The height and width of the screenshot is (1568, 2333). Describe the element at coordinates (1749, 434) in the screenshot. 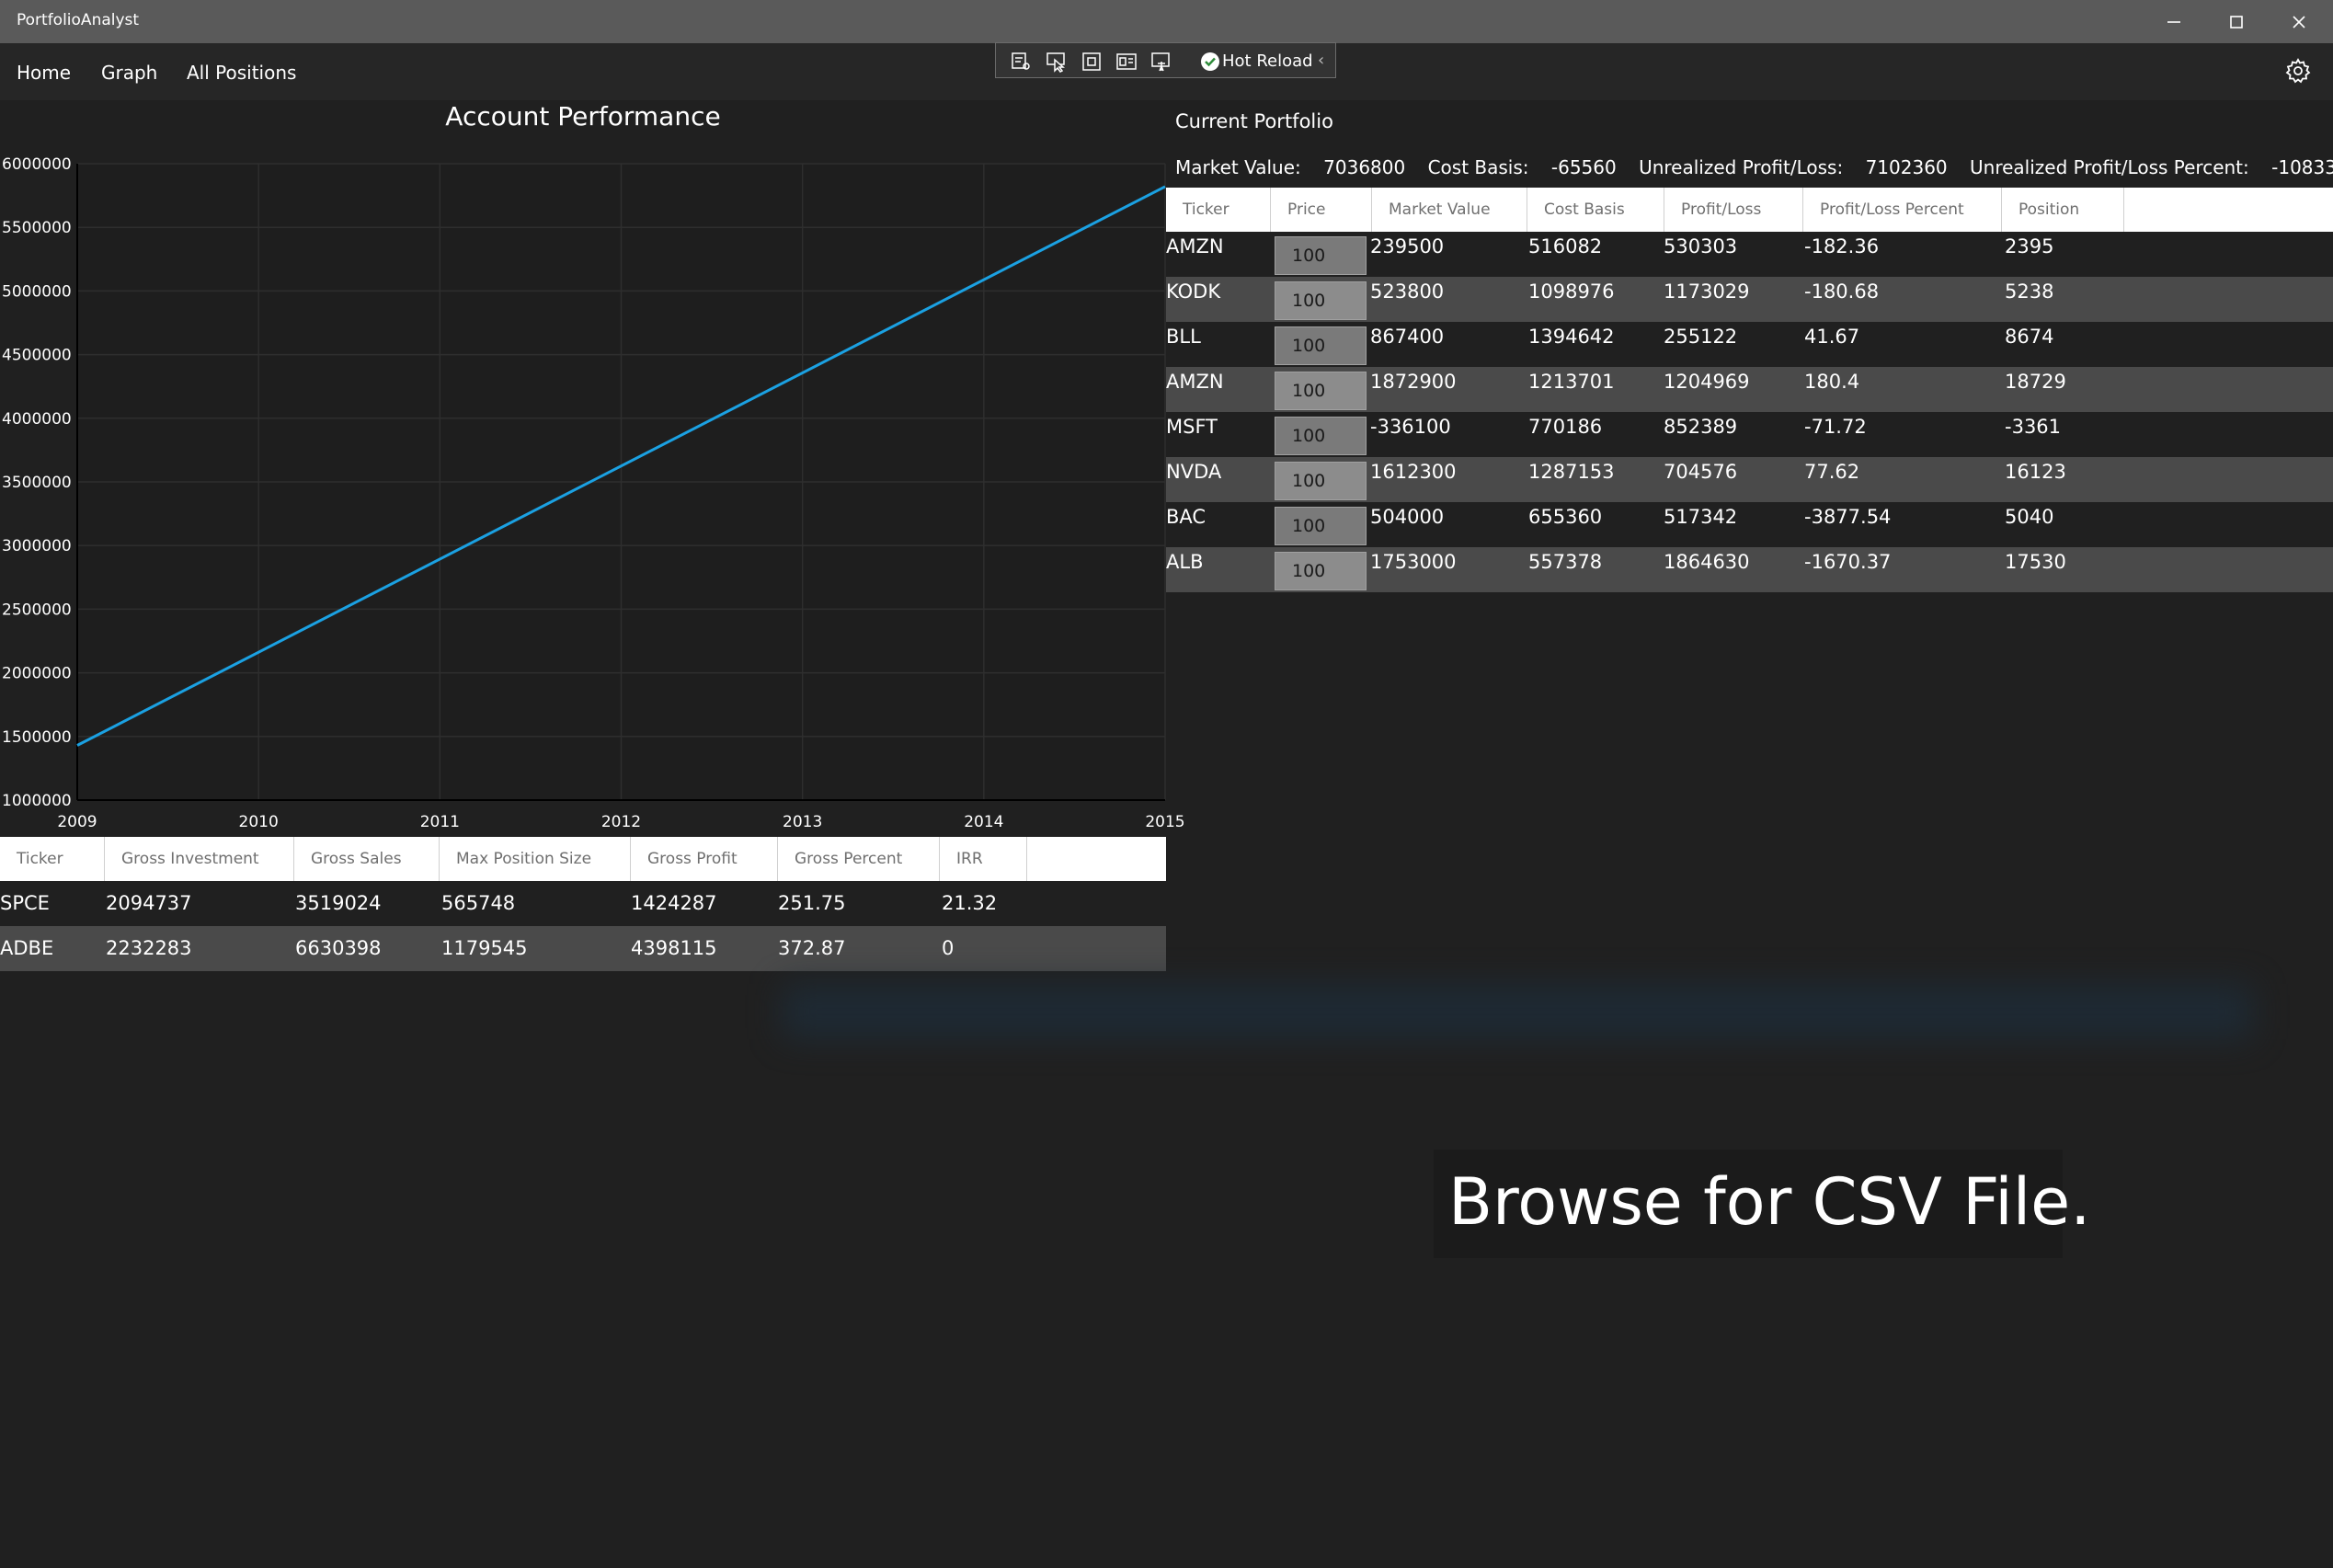

I see `portfolio-table-row: MSFT 100 -336100 770186 852389 -71.72 -3361` at that location.